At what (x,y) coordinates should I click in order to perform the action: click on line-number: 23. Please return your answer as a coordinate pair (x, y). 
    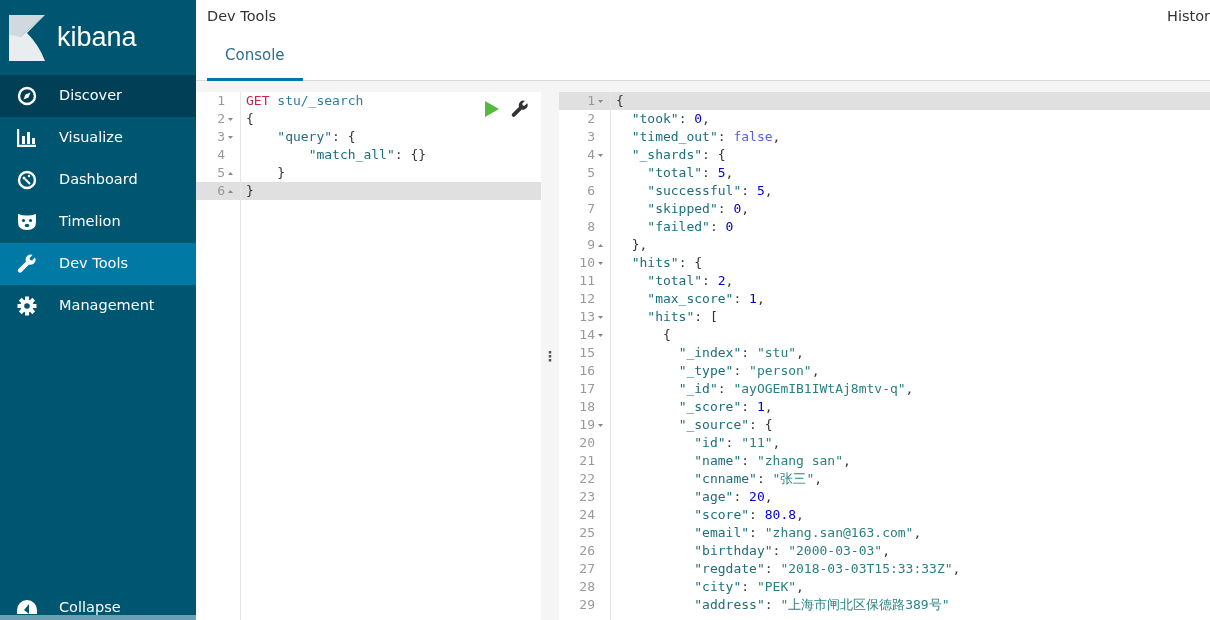
    Looking at the image, I should click on (587, 497).